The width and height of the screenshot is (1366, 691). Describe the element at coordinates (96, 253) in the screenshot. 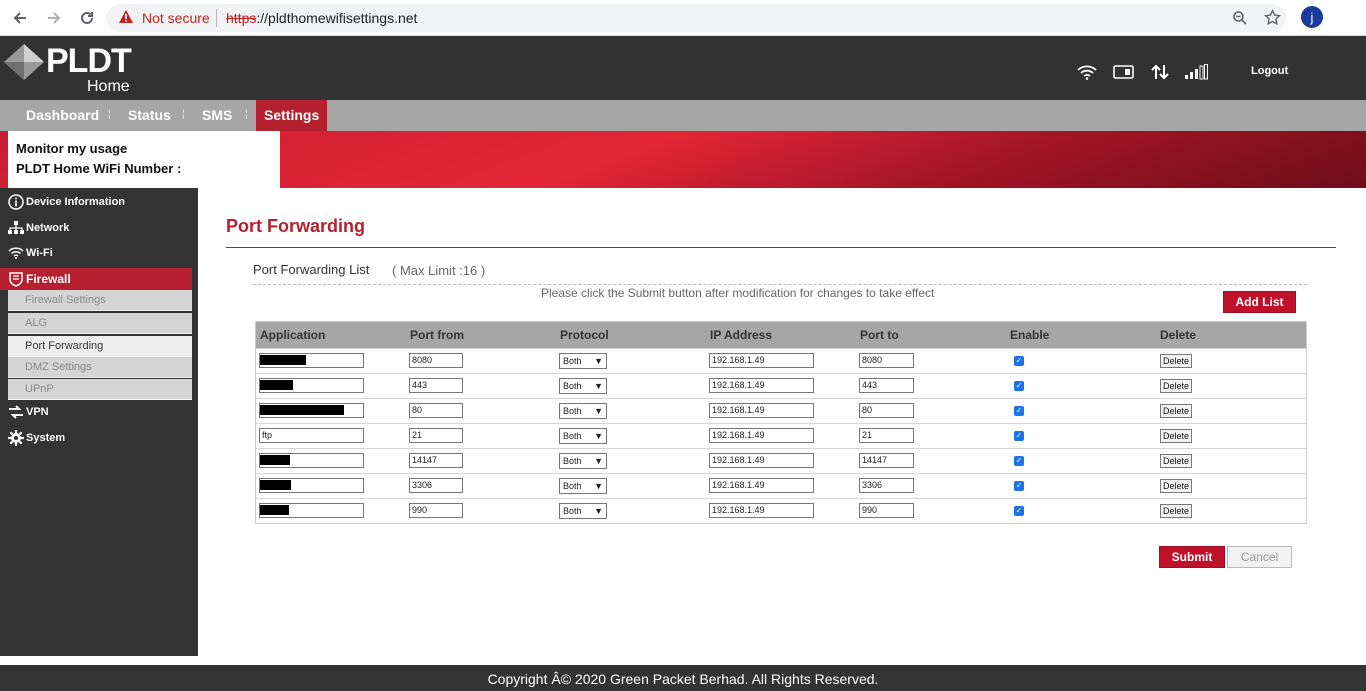

I see `sidebar-item-wifi: Wi-Fi` at that location.